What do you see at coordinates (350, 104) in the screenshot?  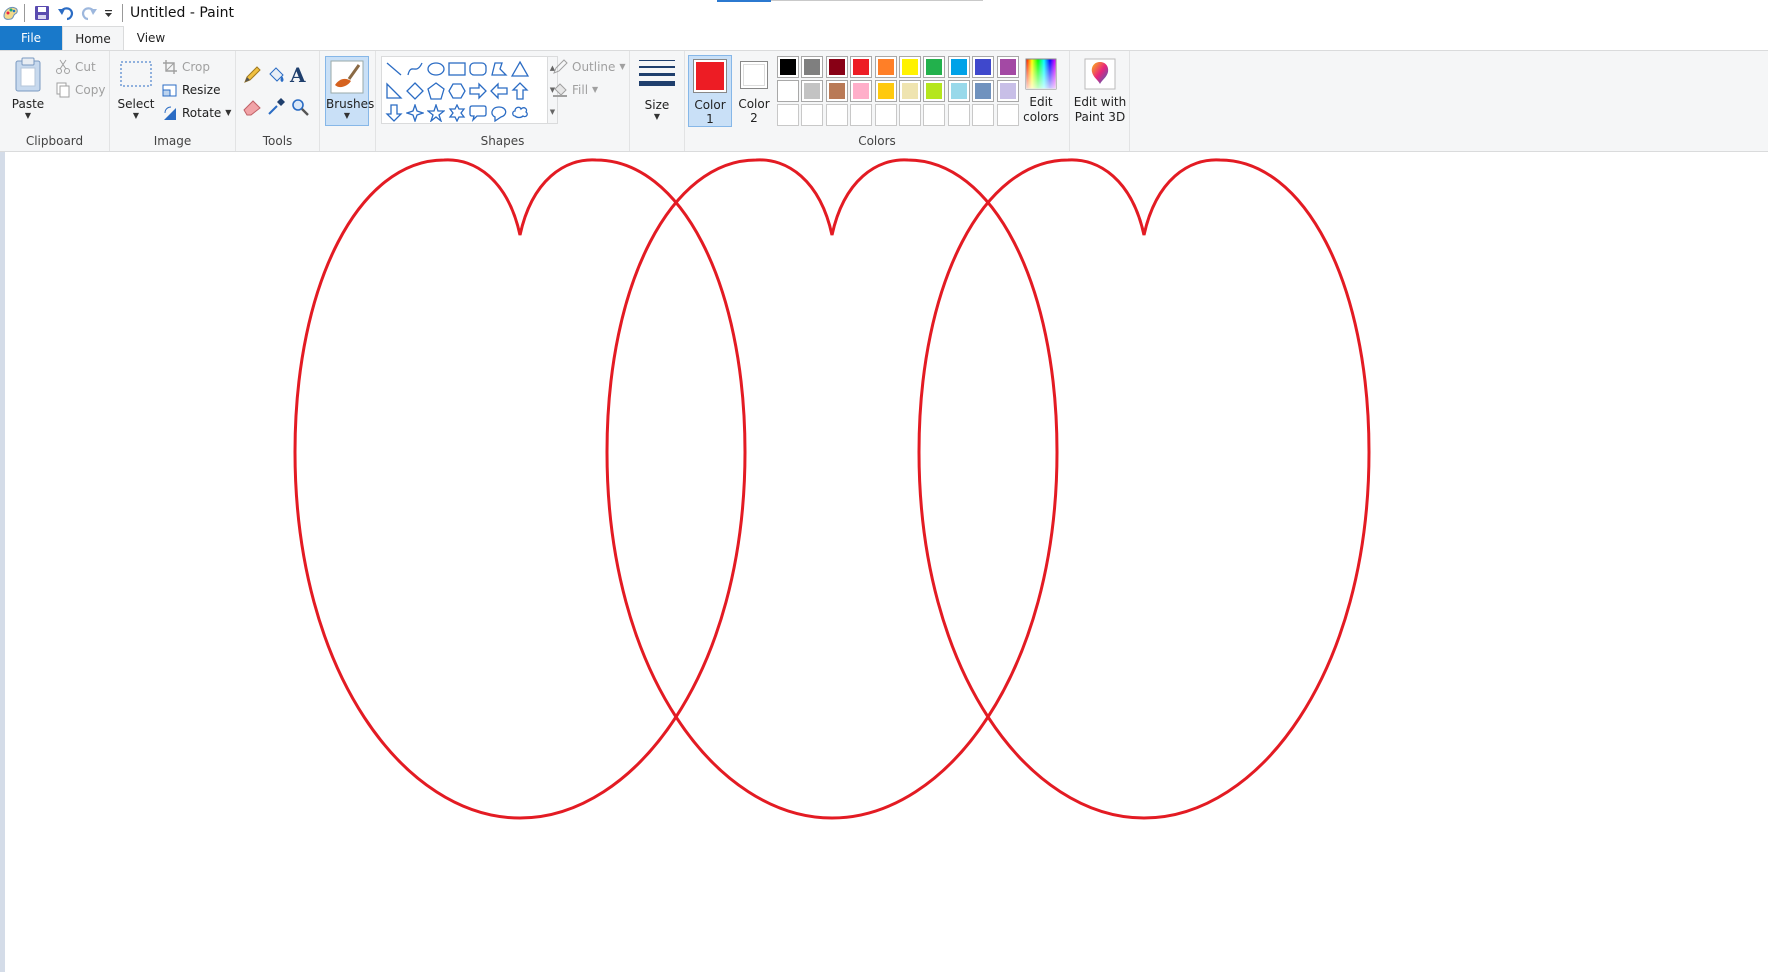 I see `brushes-label: Brushes` at bounding box center [350, 104].